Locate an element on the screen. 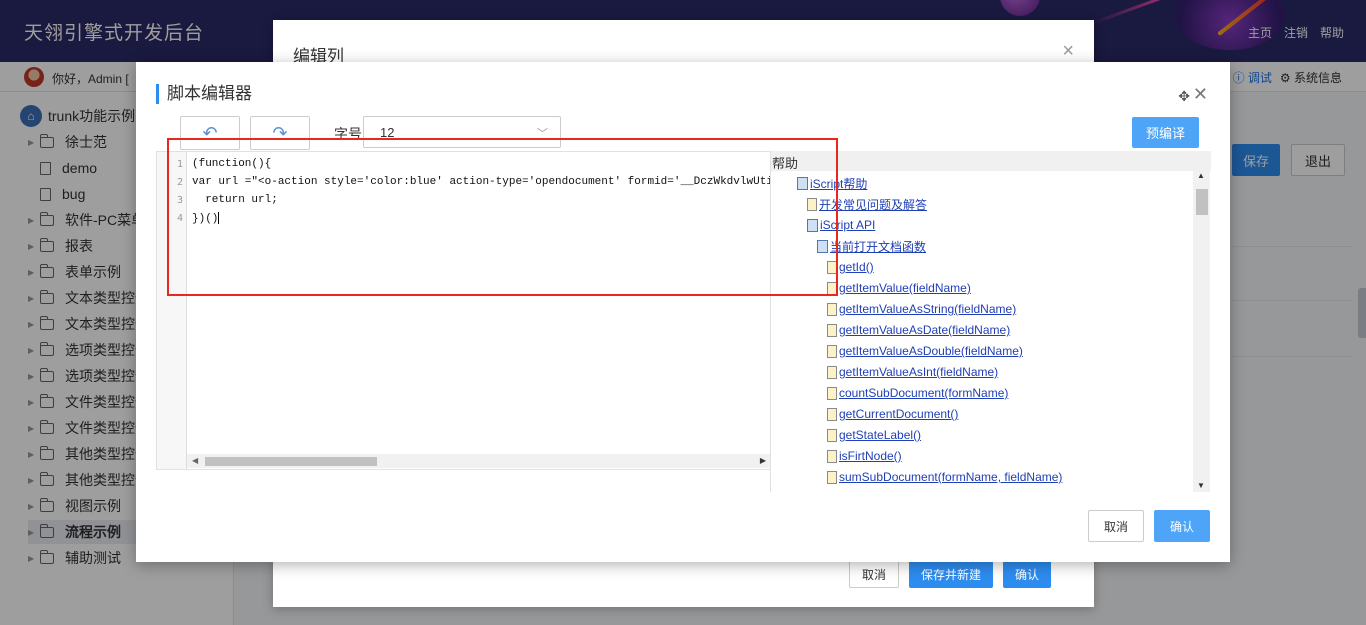 The image size is (1366, 625). help-tree-item: getItemValue(fieldName) is located at coordinates (899, 288).